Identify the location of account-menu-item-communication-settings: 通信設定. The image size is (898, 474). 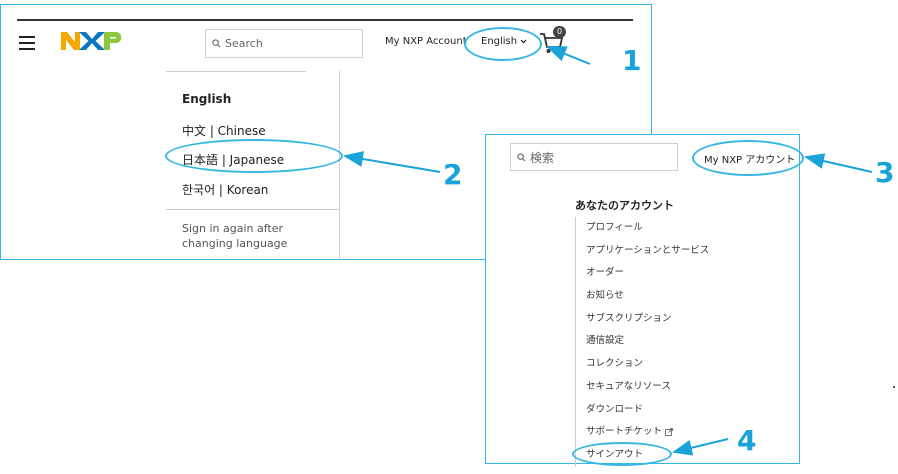
(681, 341).